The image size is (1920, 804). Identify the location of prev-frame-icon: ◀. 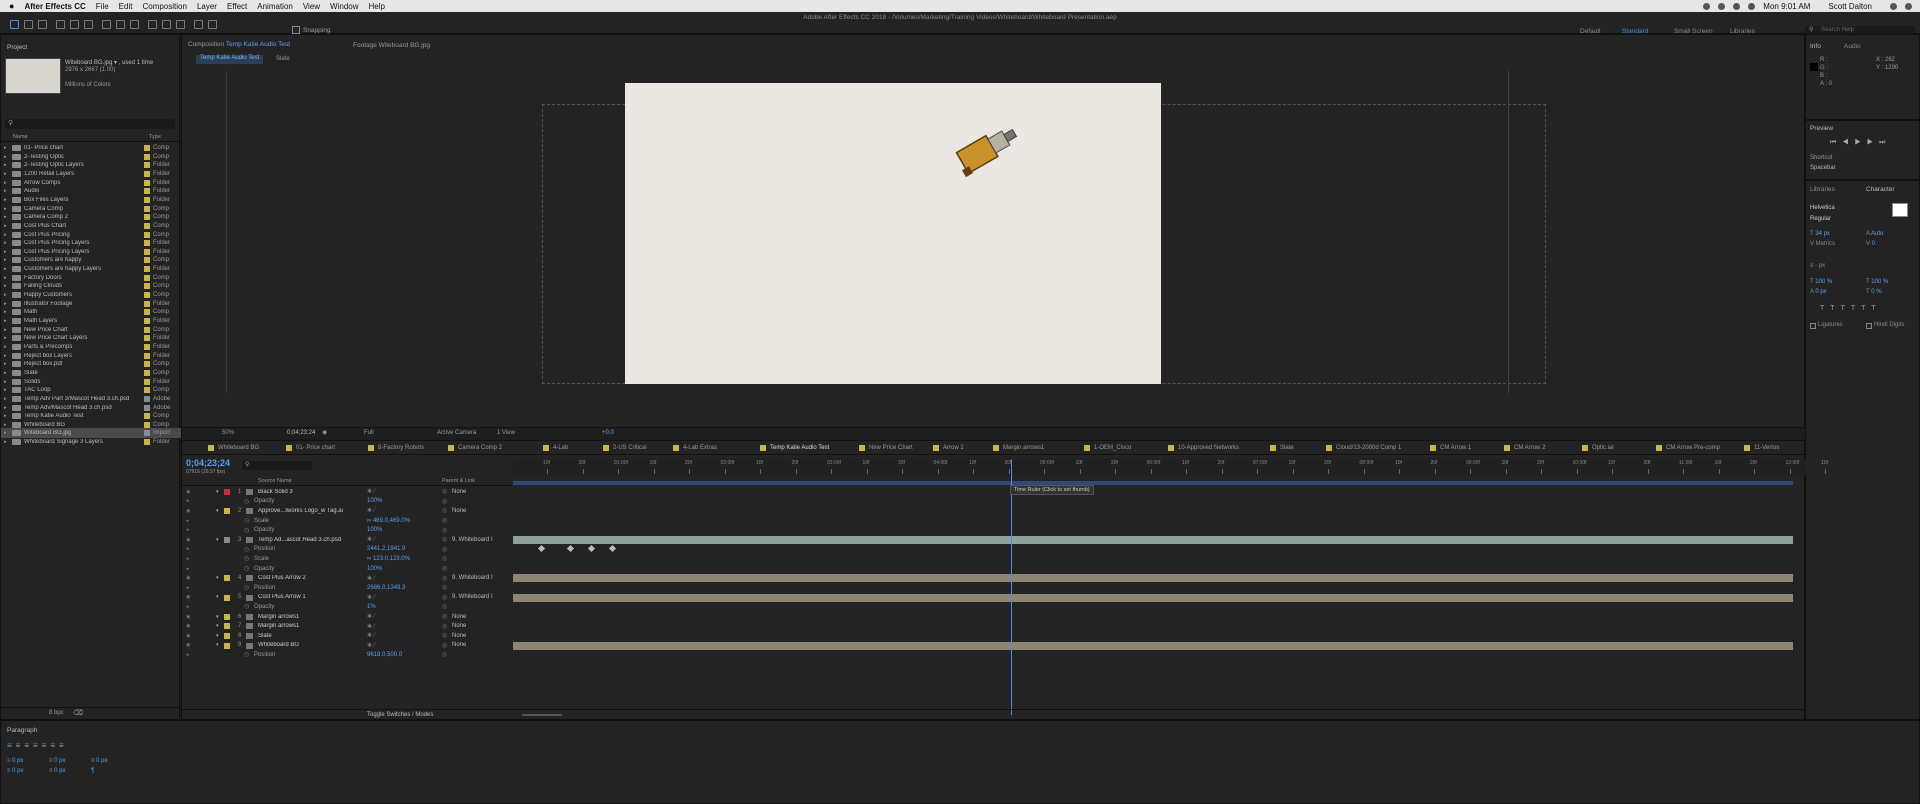
(1848, 142).